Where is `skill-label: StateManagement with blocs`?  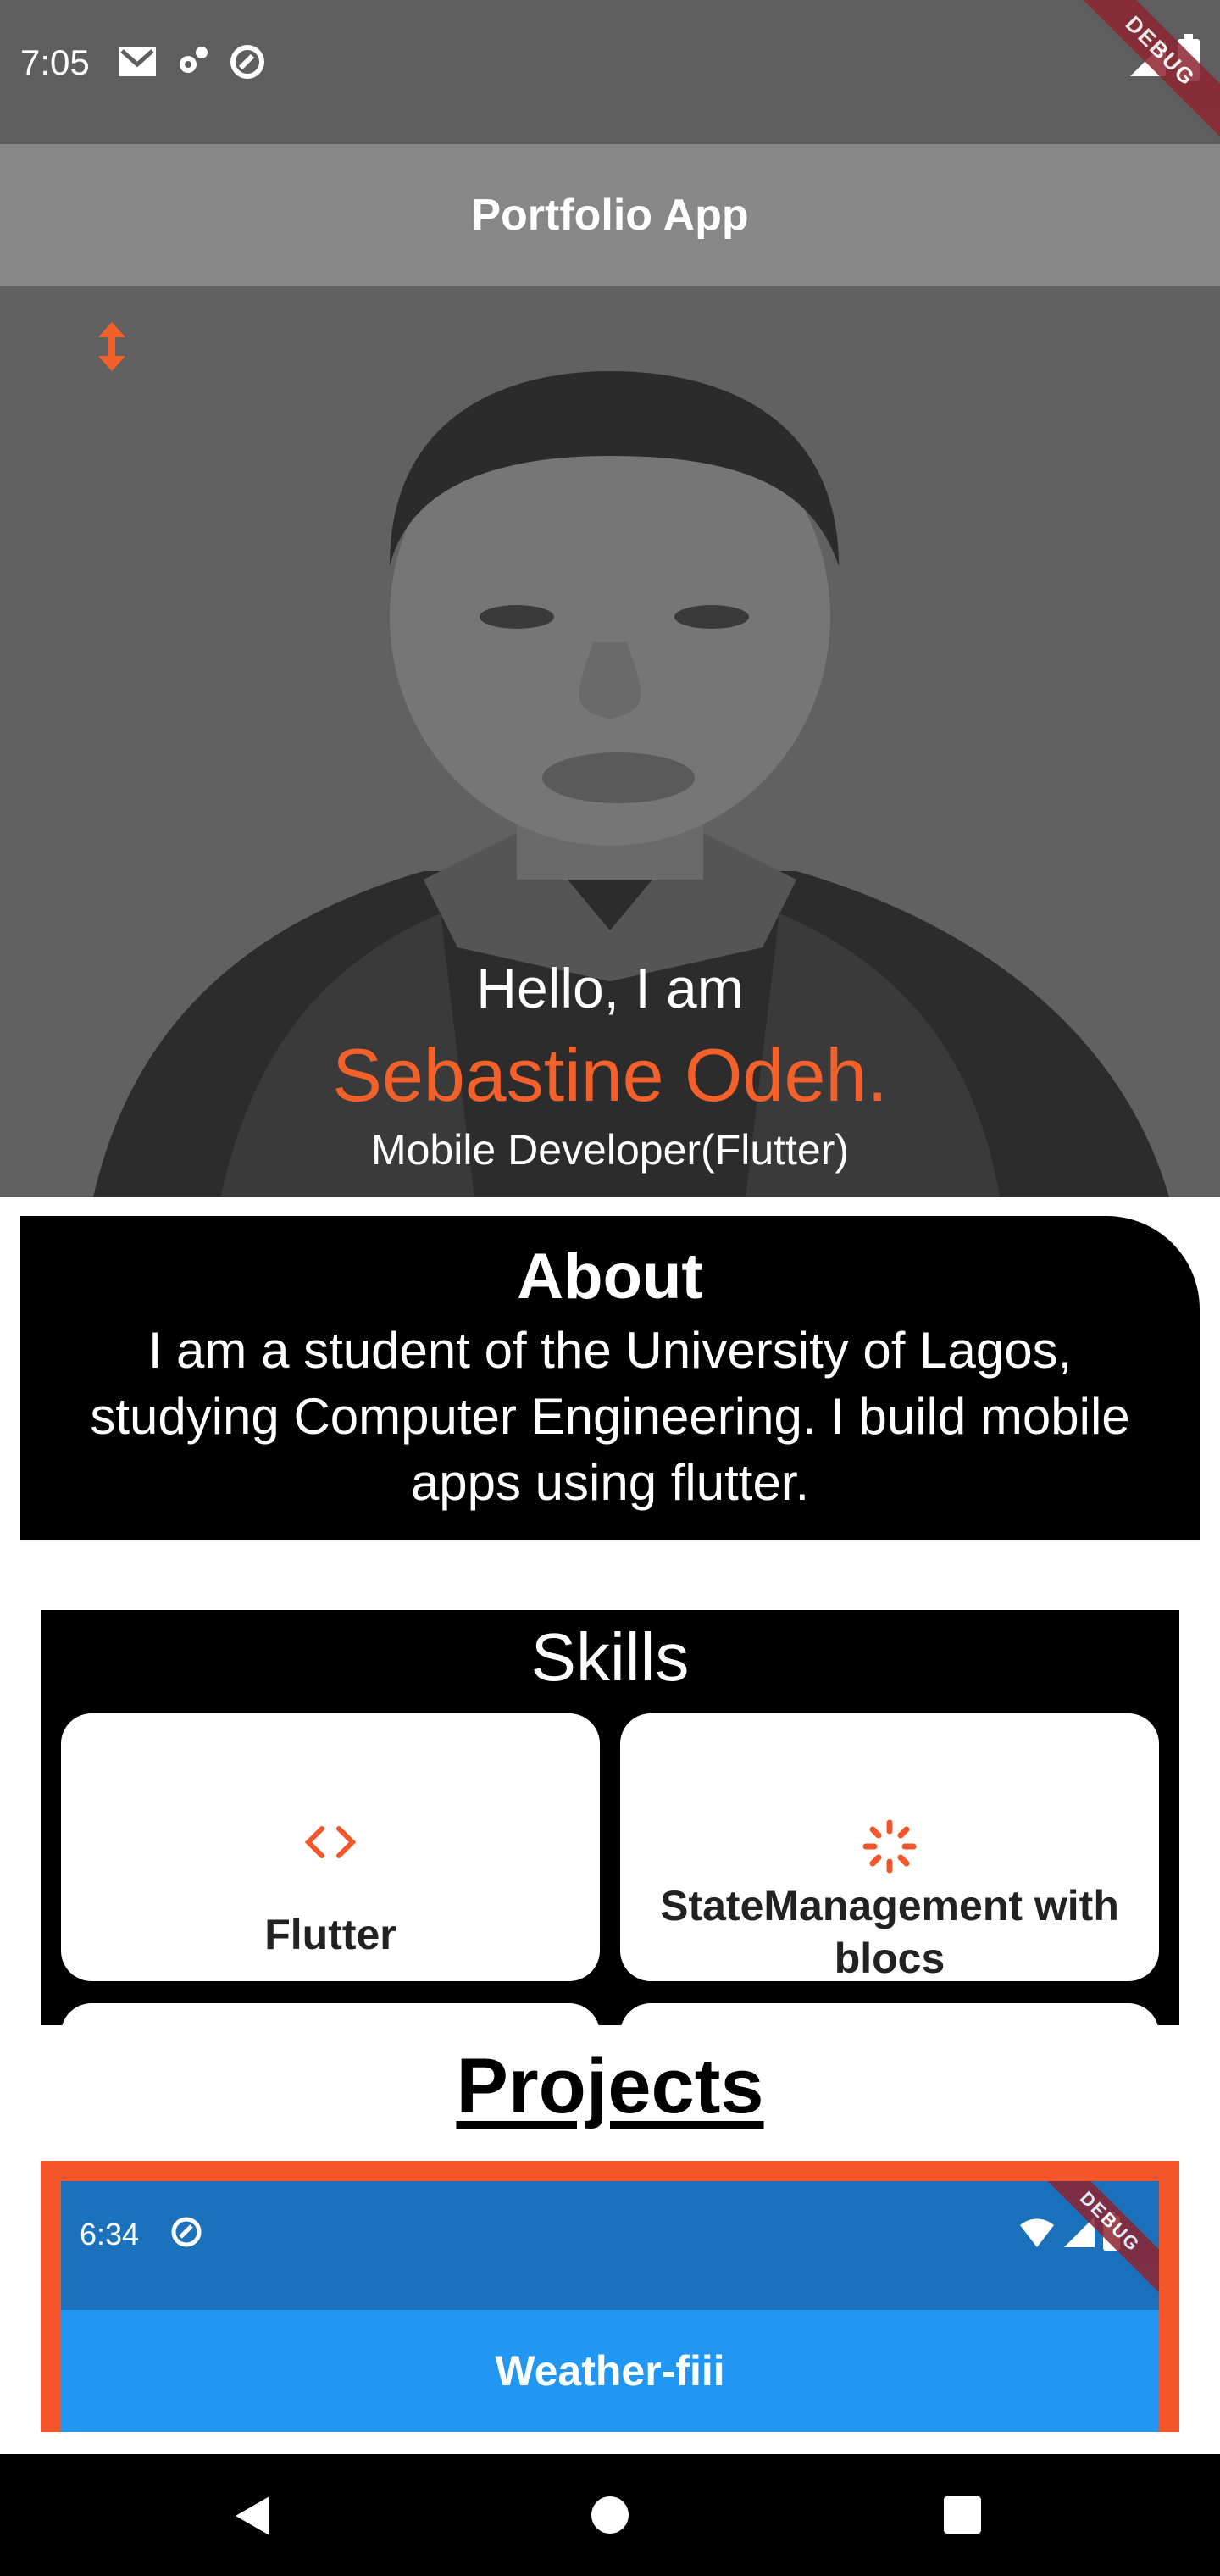
skill-label: StateManagement with blocs is located at coordinates (889, 1932).